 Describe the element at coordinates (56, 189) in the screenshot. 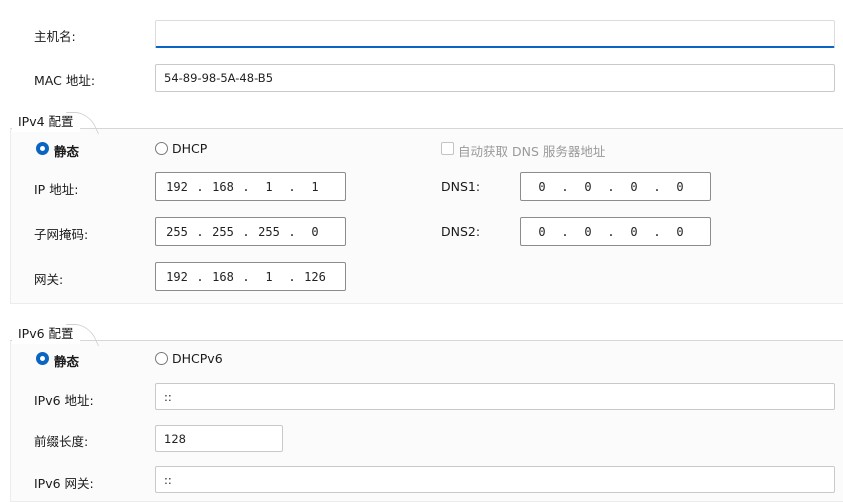

I see `ipv4-ip-label: IP 地址:` at that location.